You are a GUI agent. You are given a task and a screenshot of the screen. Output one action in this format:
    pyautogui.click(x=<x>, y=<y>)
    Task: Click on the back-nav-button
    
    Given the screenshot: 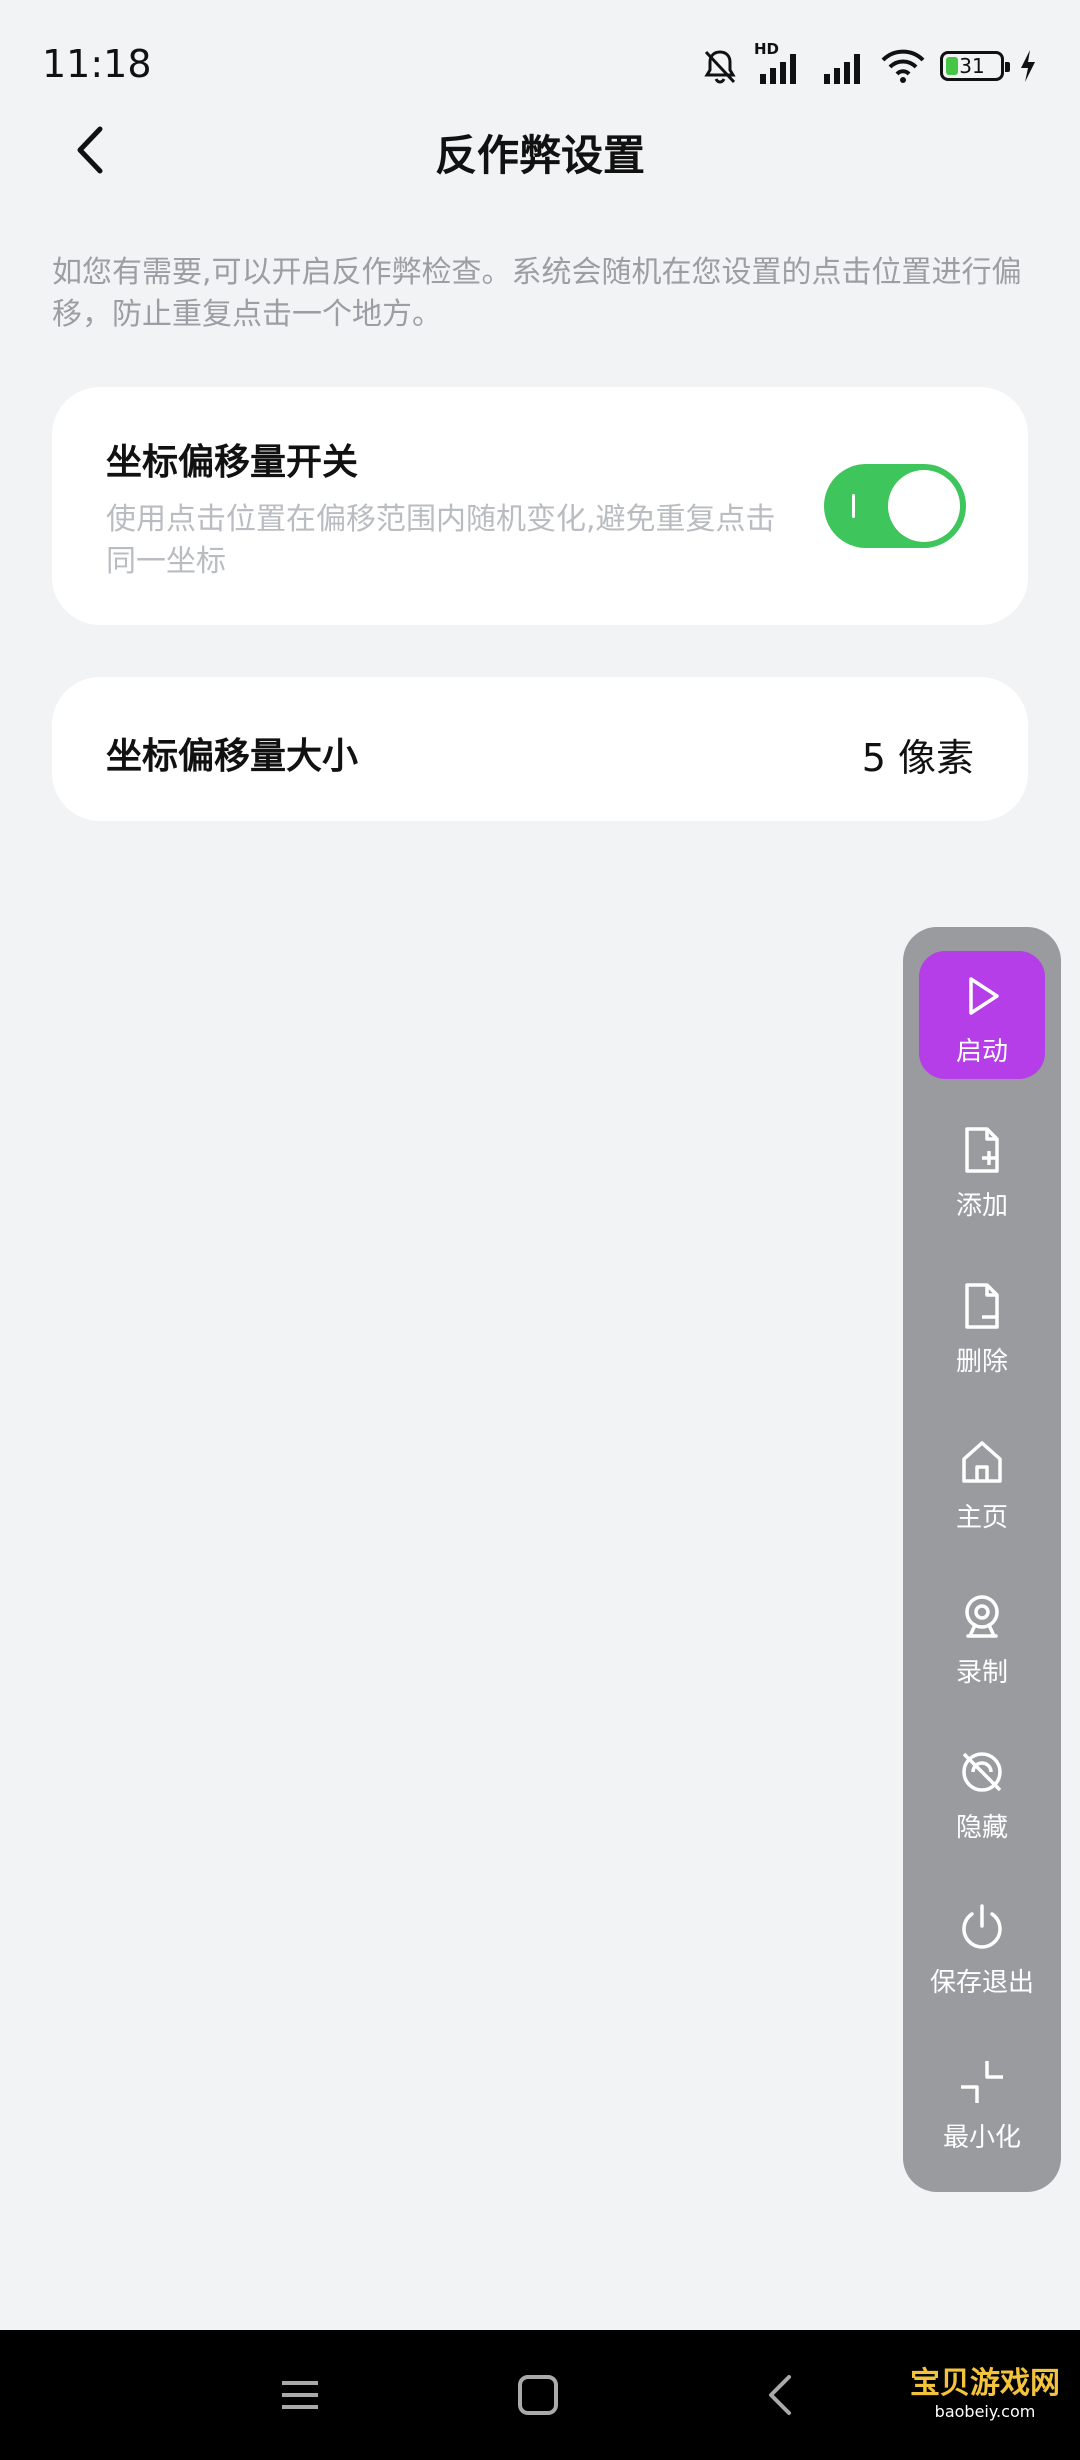 What is the action you would take?
    pyautogui.click(x=780, y=2395)
    